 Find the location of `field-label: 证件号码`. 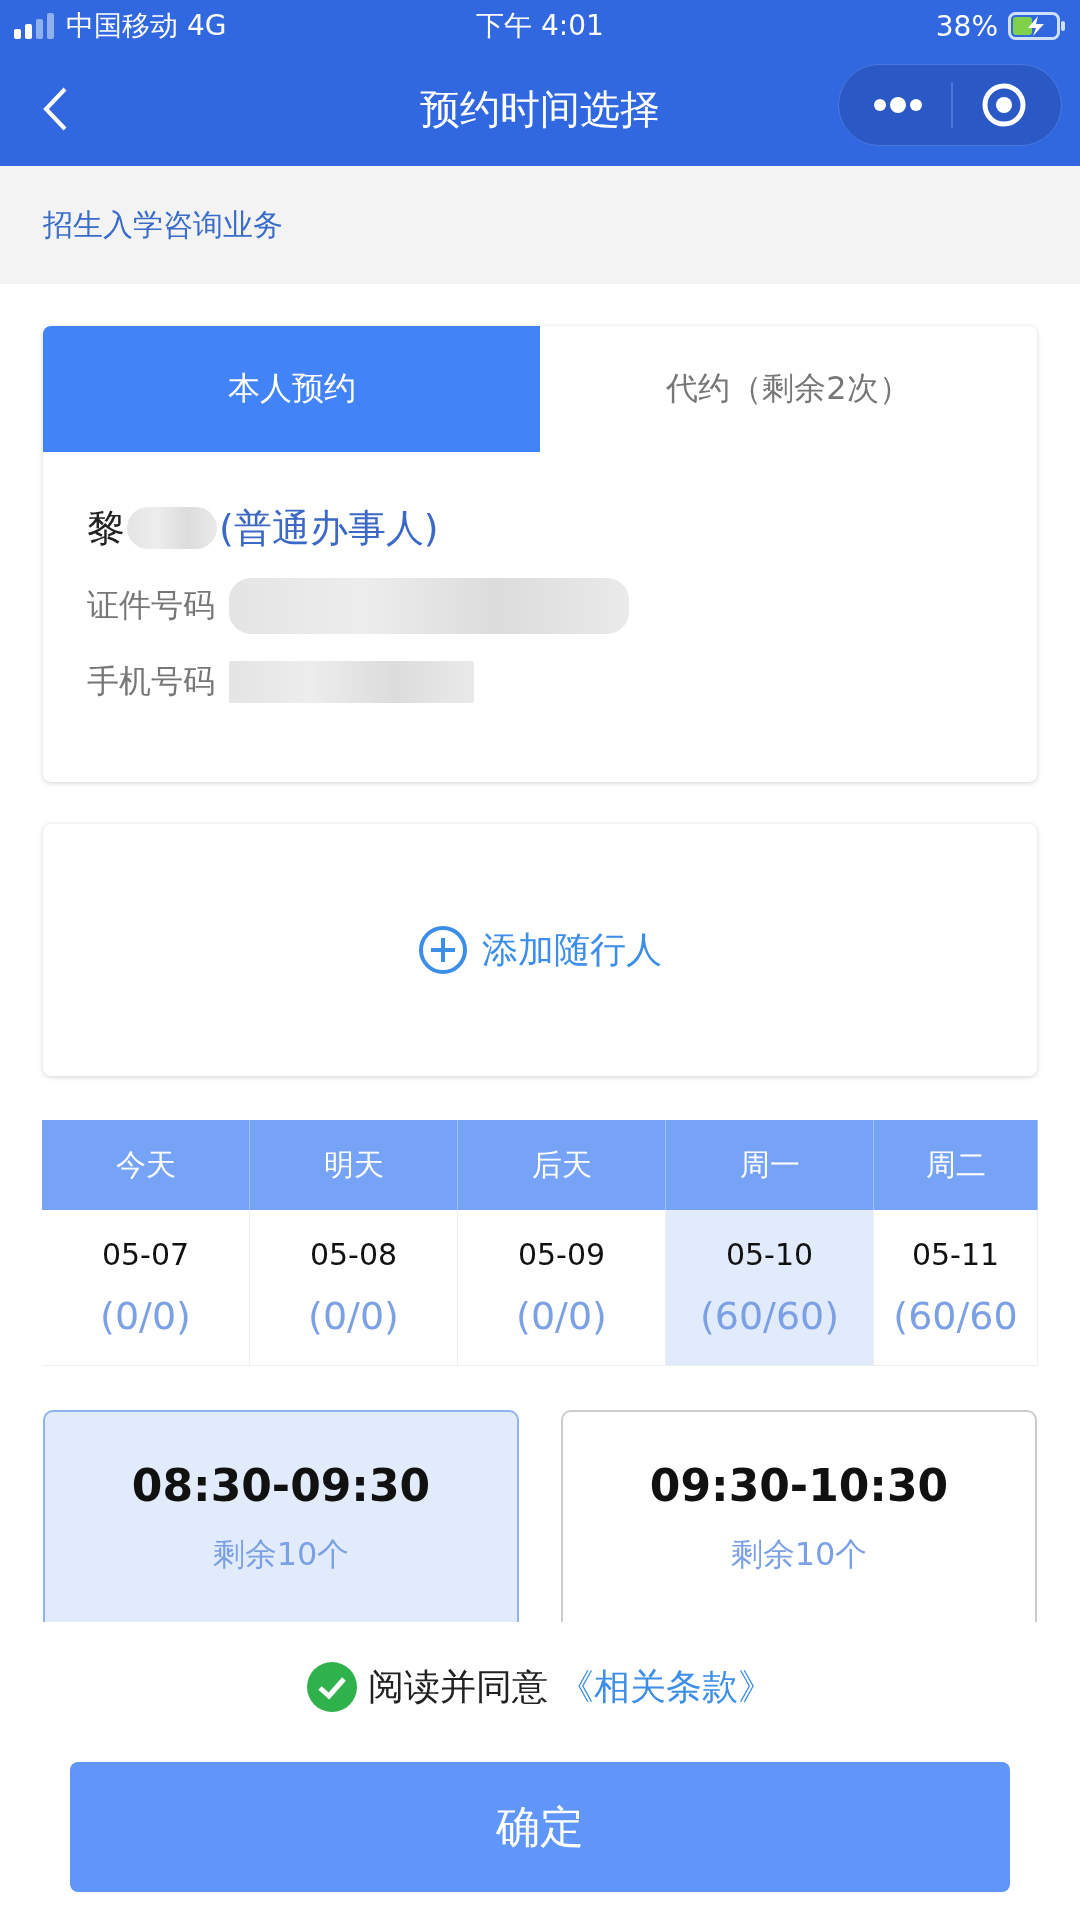

field-label: 证件号码 is located at coordinates (151, 605).